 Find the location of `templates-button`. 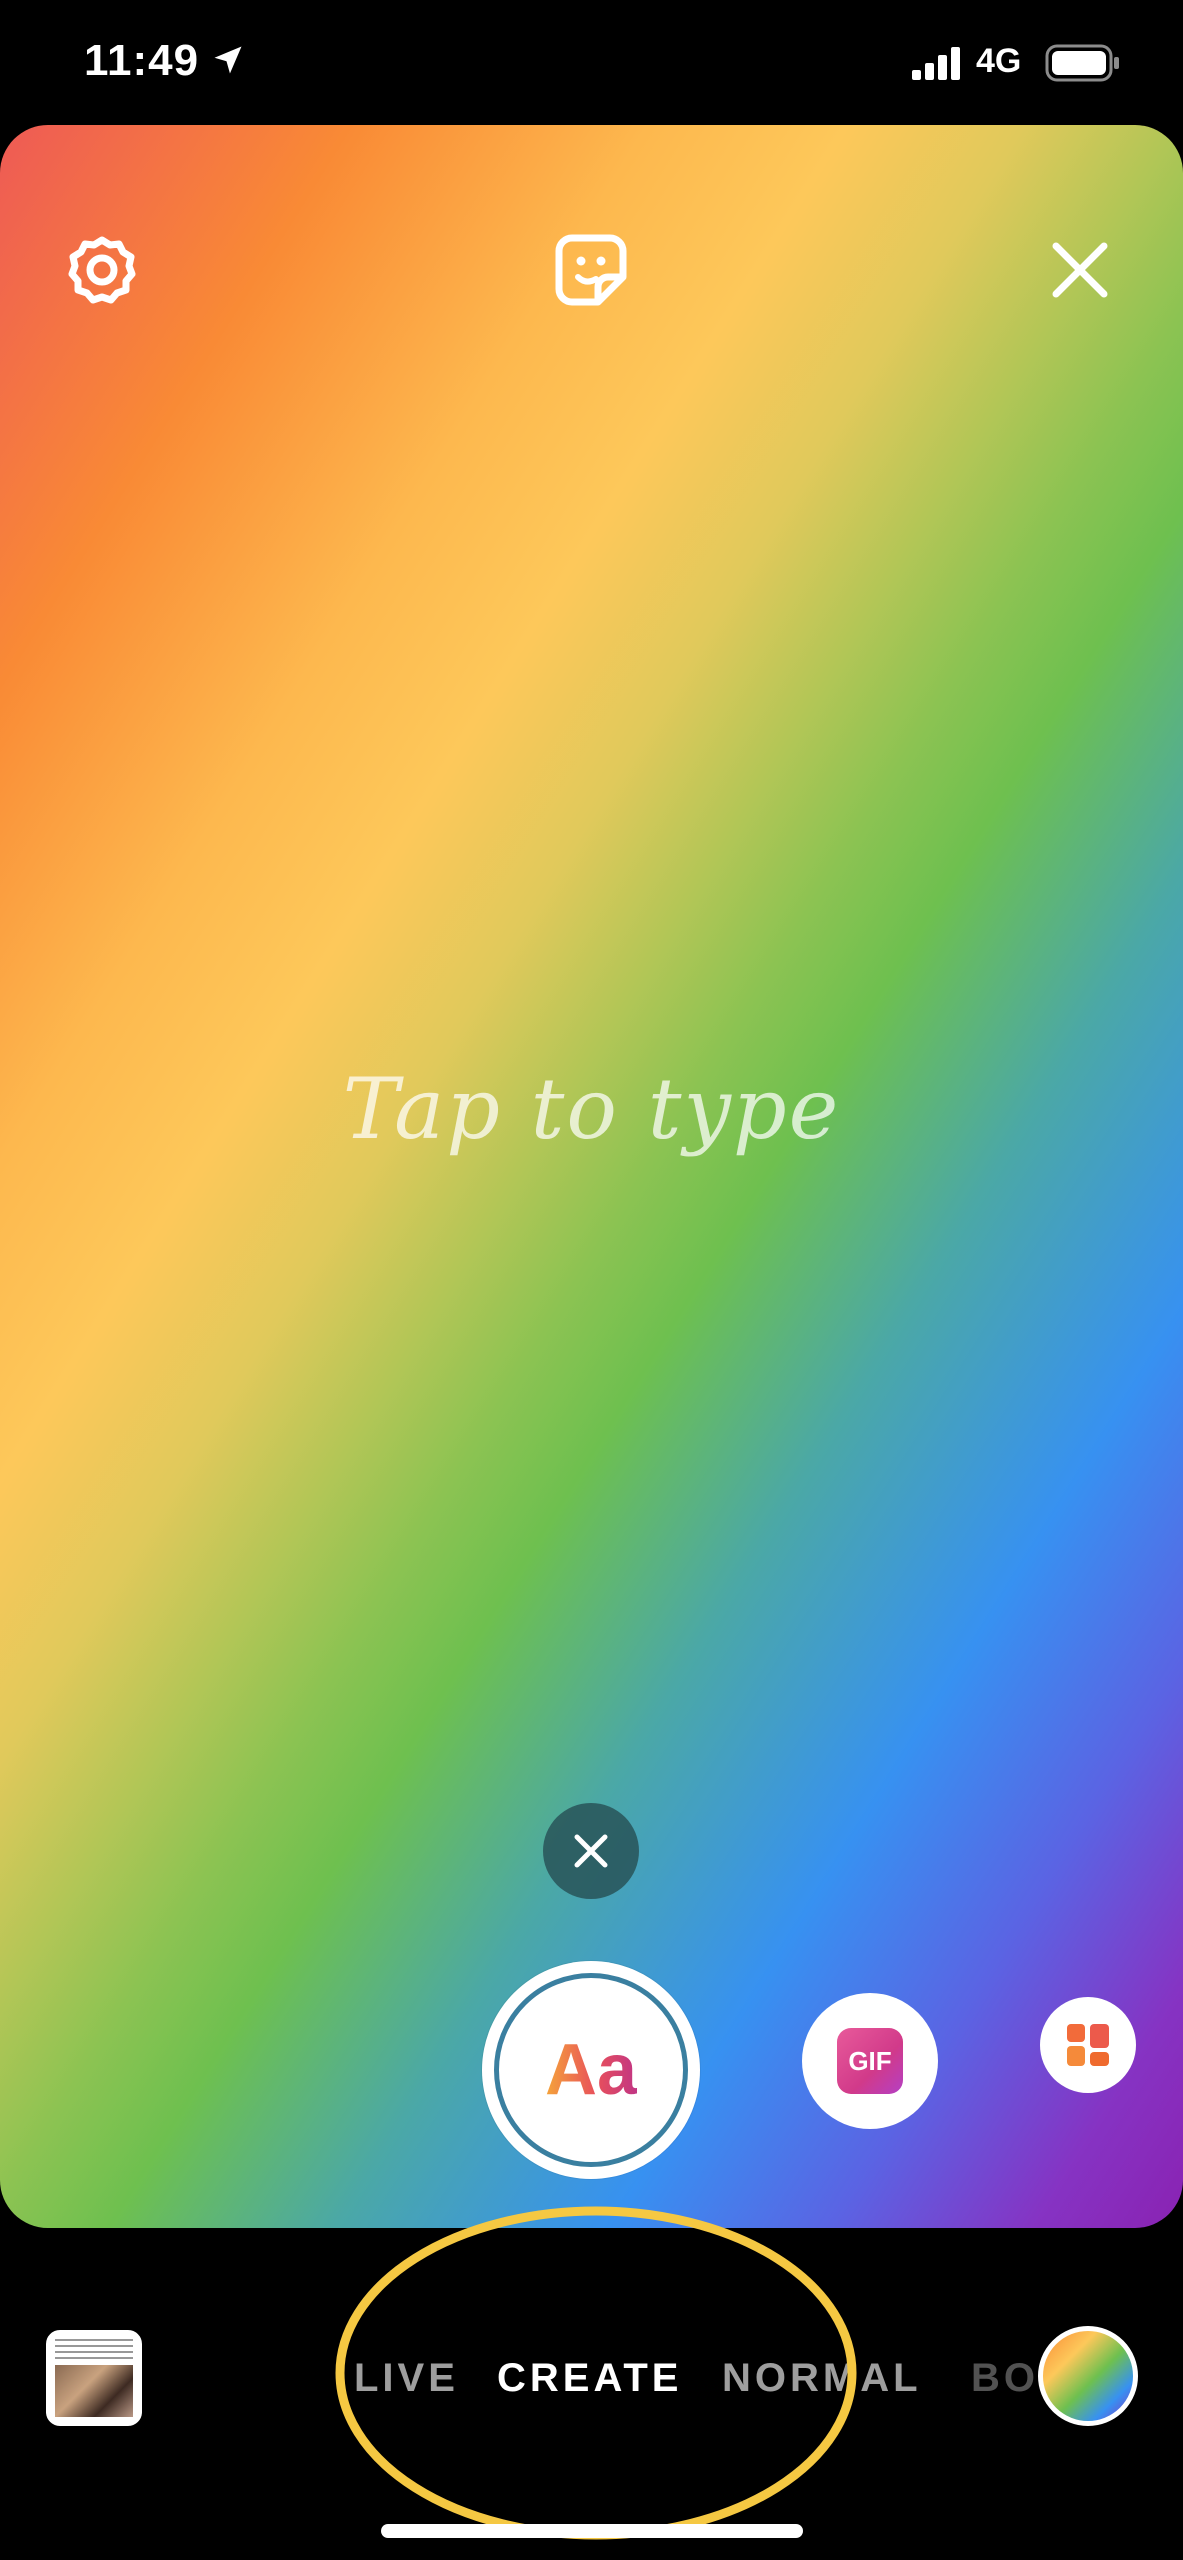

templates-button is located at coordinates (1088, 2045).